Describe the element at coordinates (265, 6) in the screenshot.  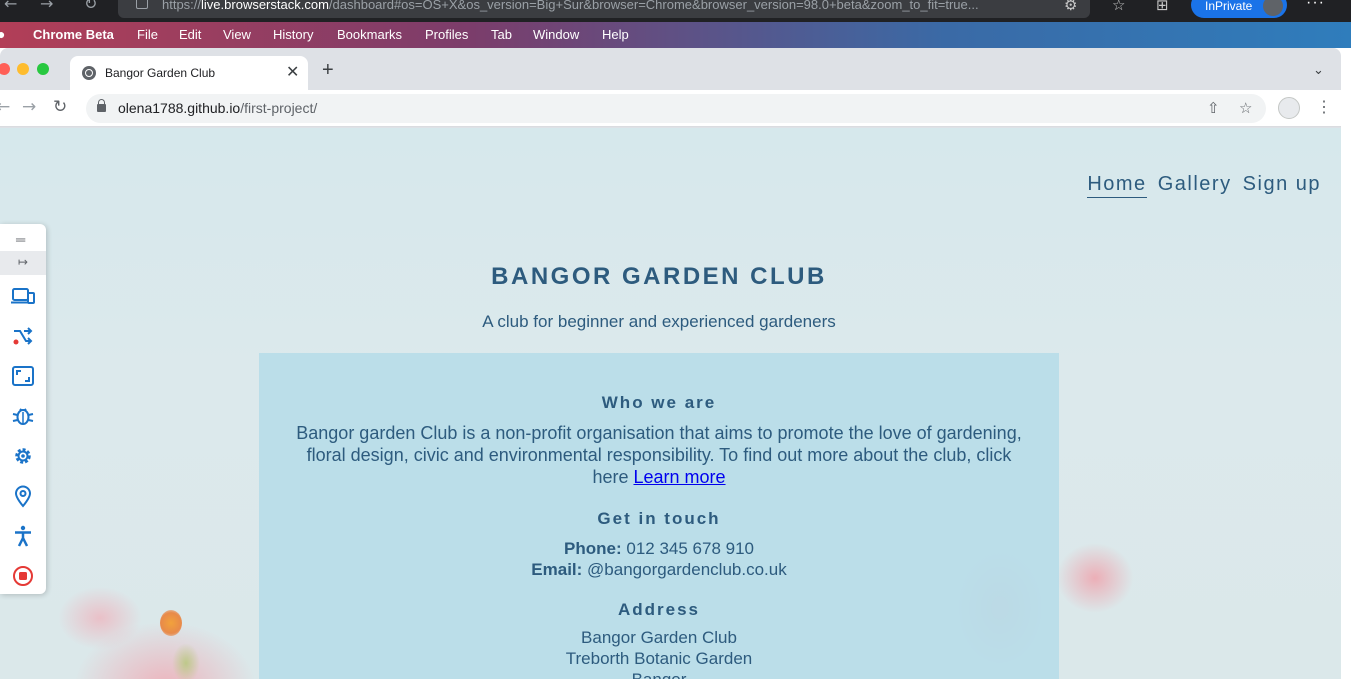
I see `outer-url-host: live.browserstack.com` at that location.